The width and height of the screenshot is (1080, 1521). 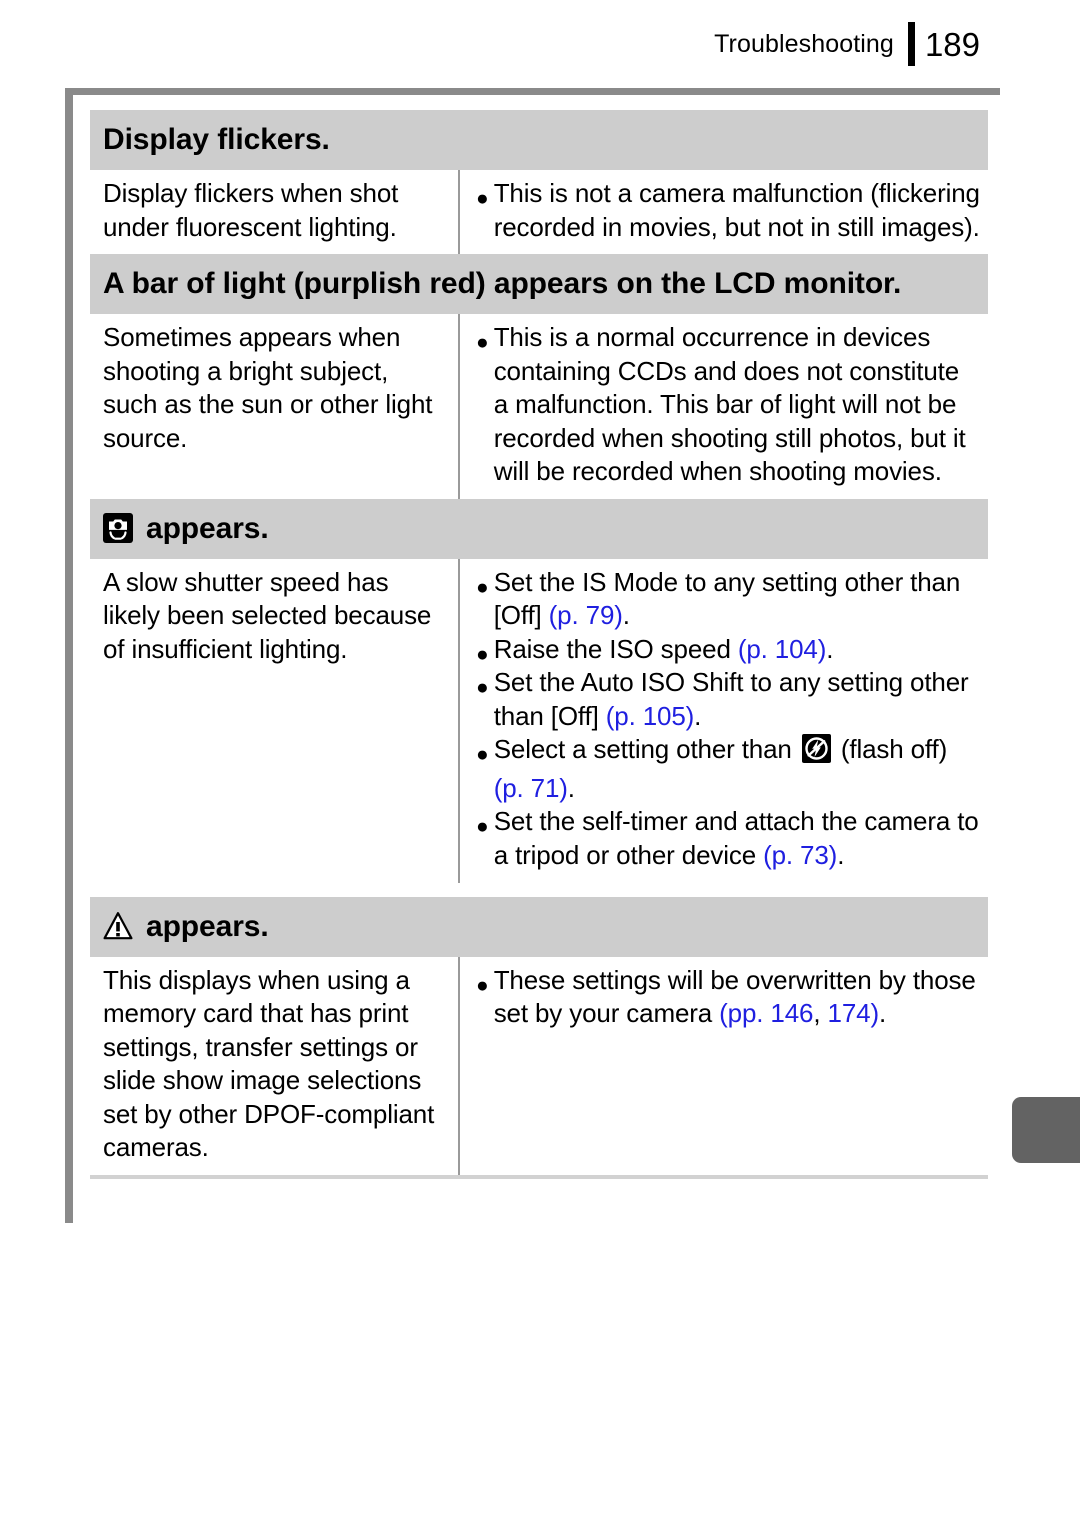 What do you see at coordinates (782, 648) in the screenshot?
I see `page-reference: (p. 104)` at bounding box center [782, 648].